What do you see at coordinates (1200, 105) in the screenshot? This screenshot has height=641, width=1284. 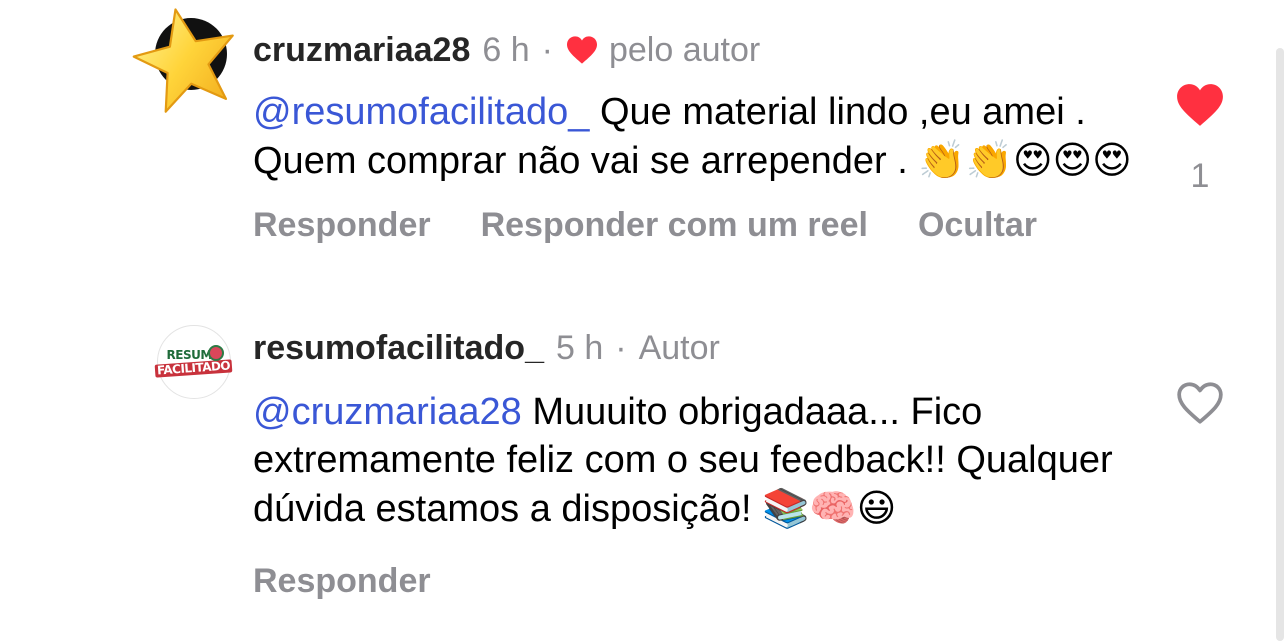 I see `heart-filled-icon` at bounding box center [1200, 105].